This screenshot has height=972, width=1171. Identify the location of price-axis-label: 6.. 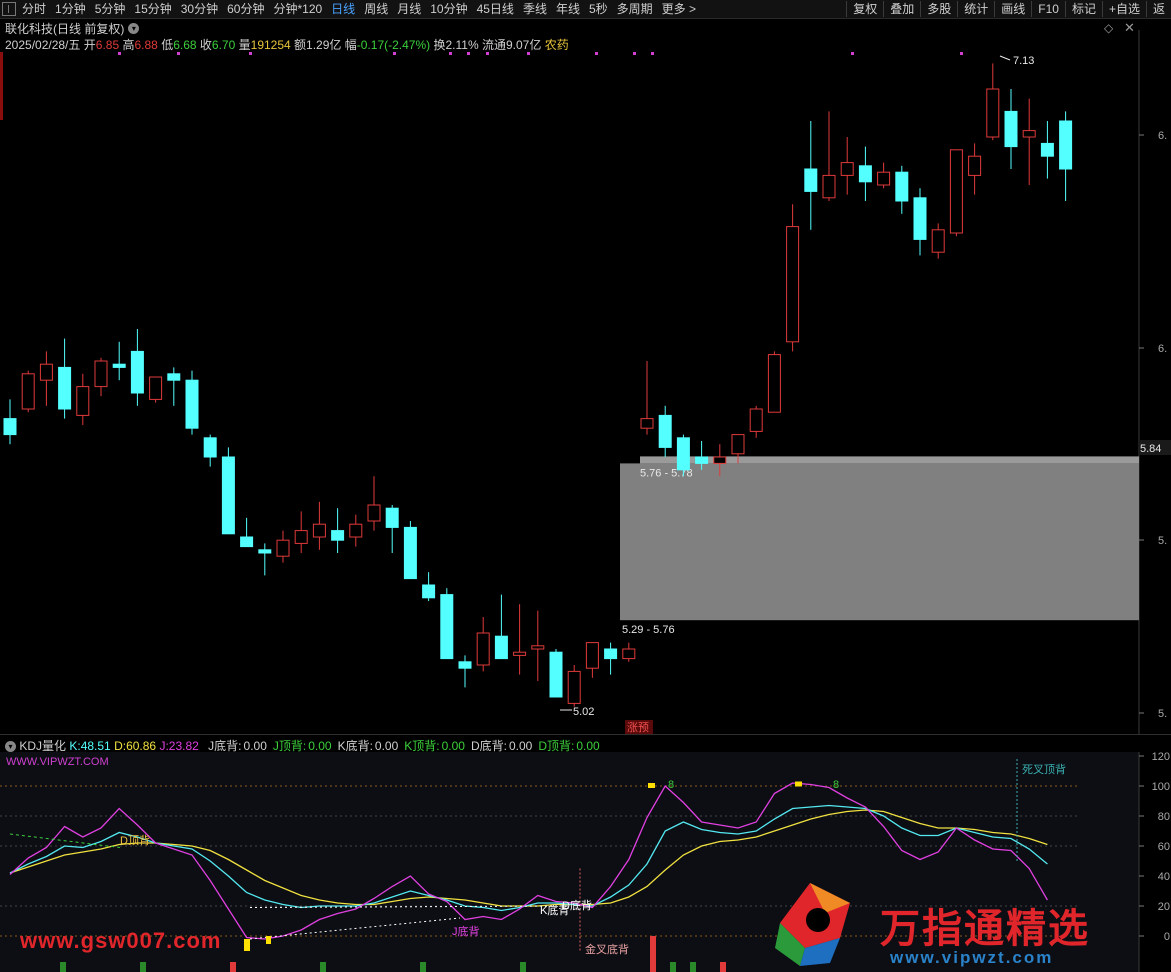
(1162, 349).